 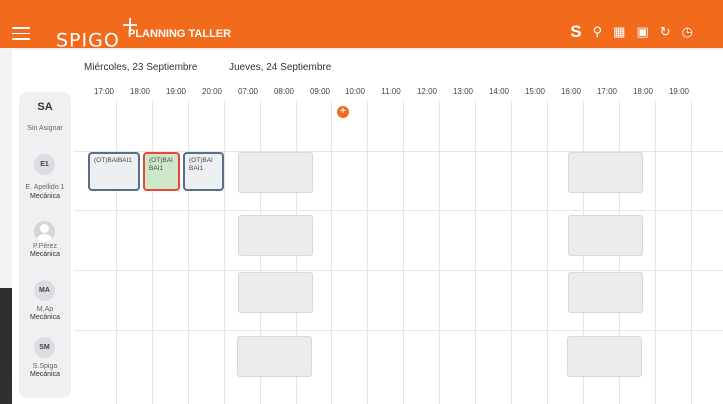 I want to click on app-title: PLANNING TALLER, so click(x=180, y=34).